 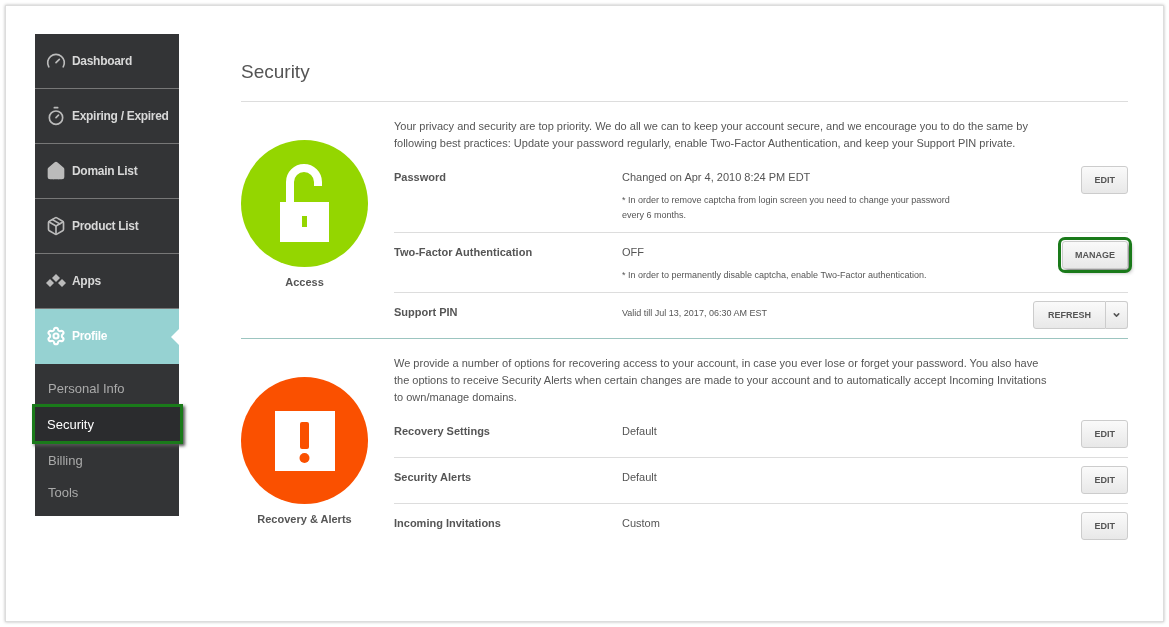 What do you see at coordinates (107, 492) in the screenshot?
I see `submenu-item: Tools` at bounding box center [107, 492].